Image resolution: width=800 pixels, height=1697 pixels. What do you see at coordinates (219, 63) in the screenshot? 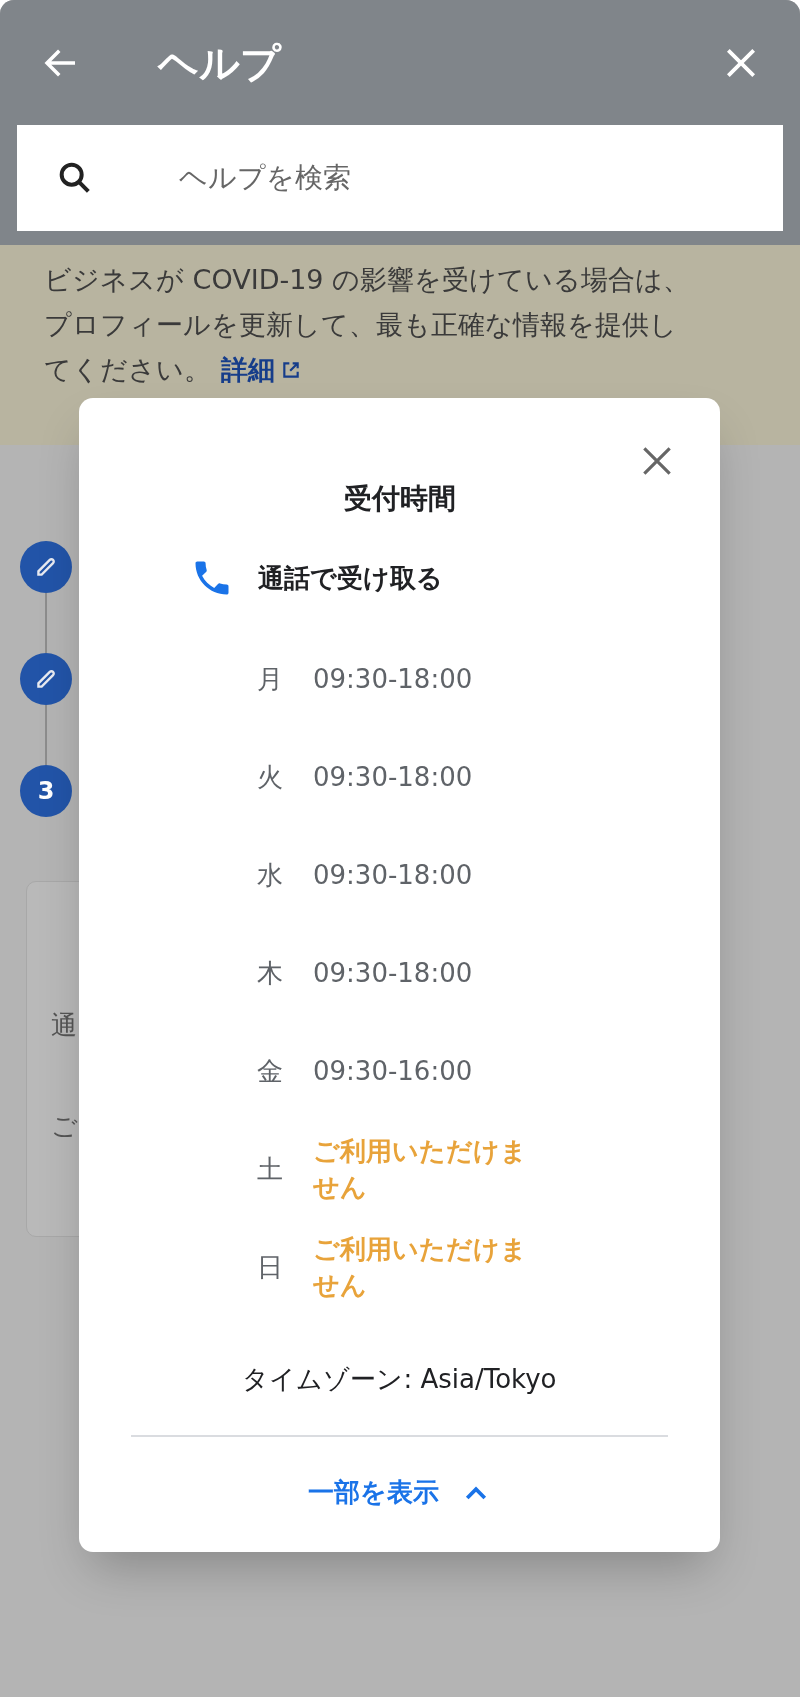
I see `header-title: ヘルプ` at bounding box center [219, 63].